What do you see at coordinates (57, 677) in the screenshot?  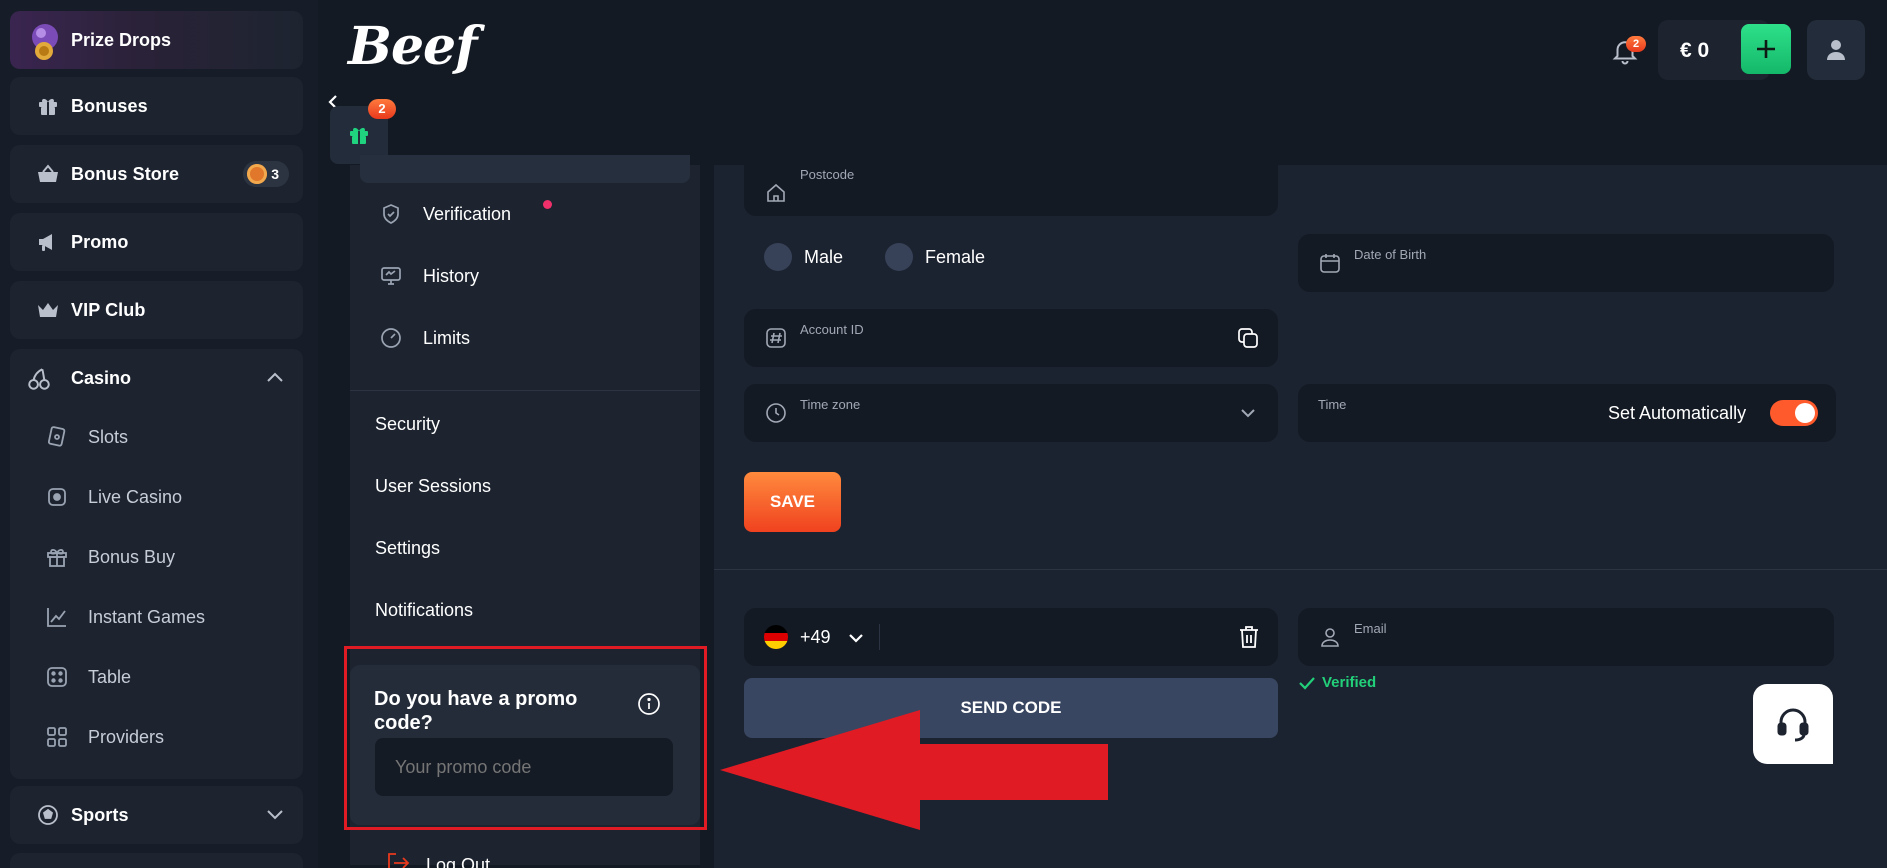 I see `dice-icon` at bounding box center [57, 677].